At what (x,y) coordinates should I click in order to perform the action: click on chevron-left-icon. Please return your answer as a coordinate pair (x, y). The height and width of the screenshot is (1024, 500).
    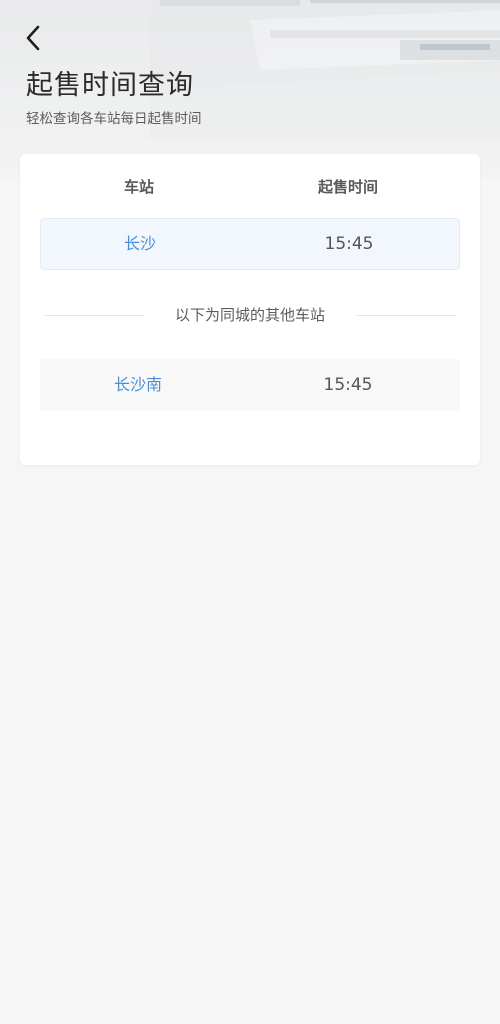
    Looking at the image, I should click on (33, 38).